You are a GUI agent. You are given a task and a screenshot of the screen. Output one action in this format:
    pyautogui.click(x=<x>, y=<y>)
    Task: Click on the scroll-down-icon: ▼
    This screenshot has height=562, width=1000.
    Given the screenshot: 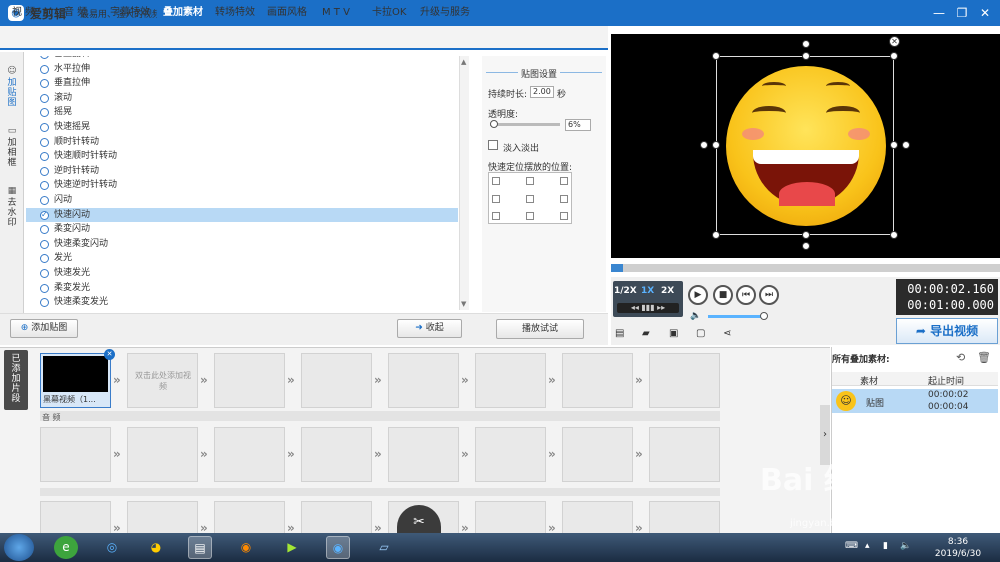 What is the action you would take?
    pyautogui.click(x=463, y=304)
    